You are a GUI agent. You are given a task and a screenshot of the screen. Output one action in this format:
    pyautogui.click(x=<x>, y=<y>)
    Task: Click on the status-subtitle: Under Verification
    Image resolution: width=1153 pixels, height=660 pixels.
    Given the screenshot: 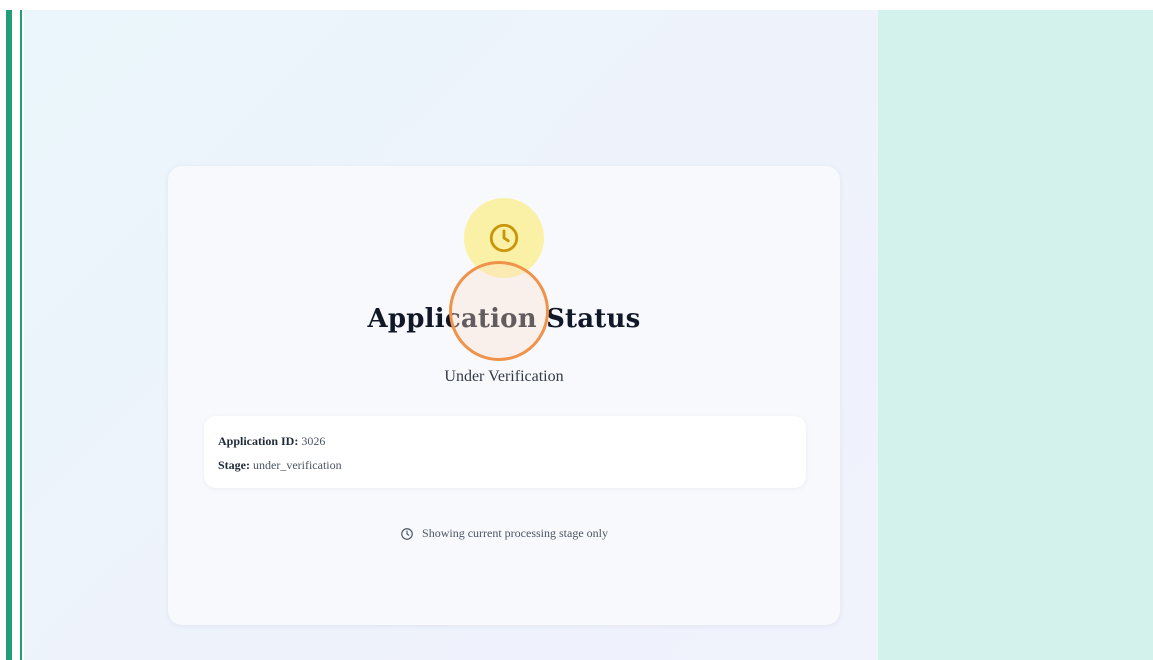 What is the action you would take?
    pyautogui.click(x=504, y=376)
    